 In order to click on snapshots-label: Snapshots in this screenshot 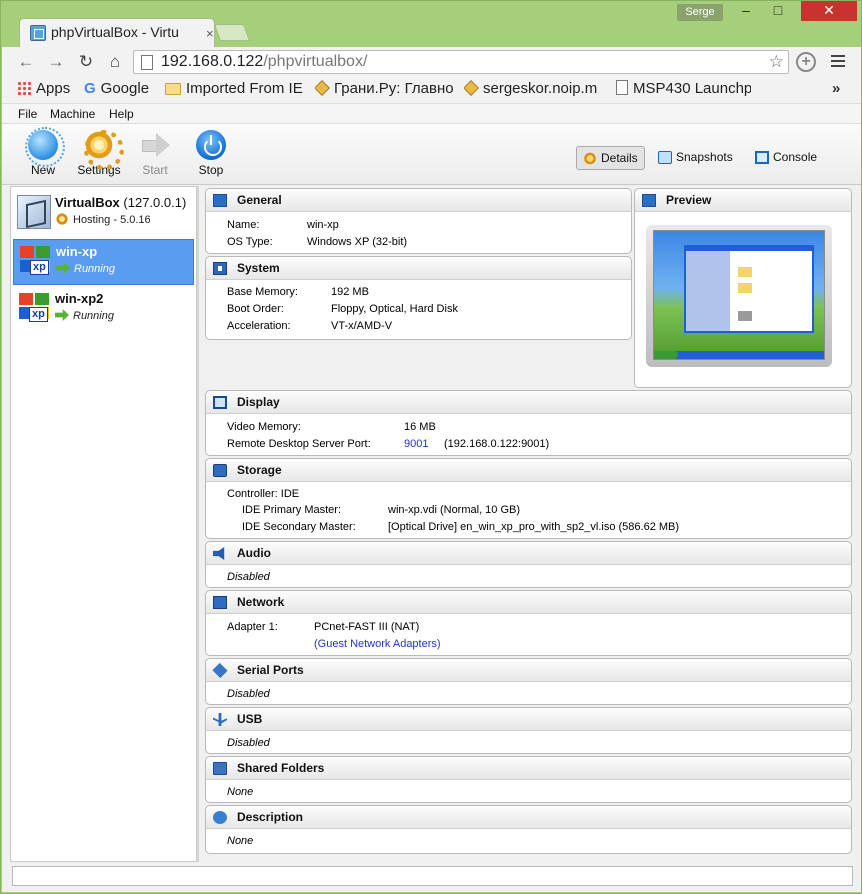, I will do `click(704, 157)`.